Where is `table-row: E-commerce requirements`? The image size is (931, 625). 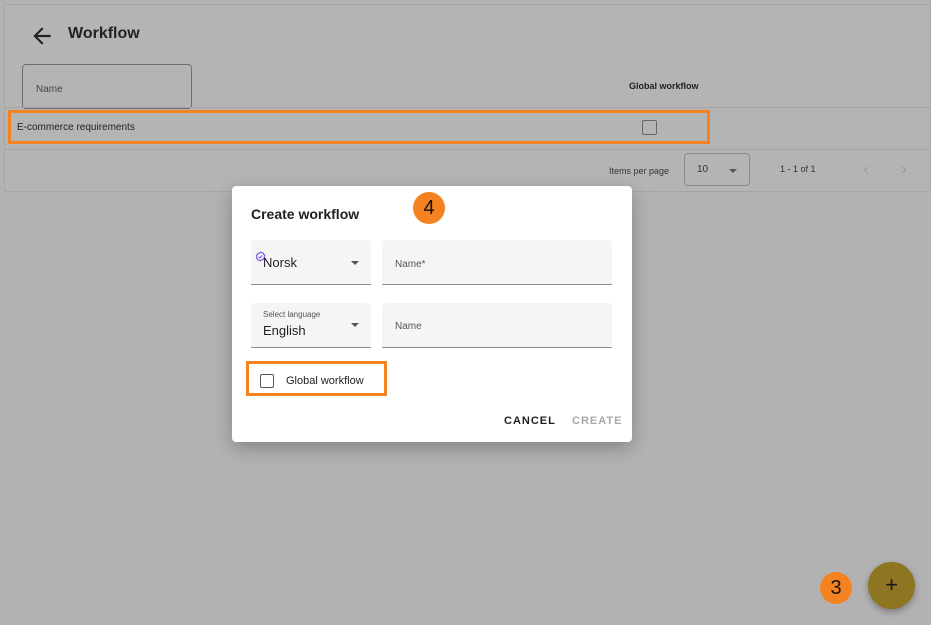
table-row: E-commerce requirements is located at coordinates (359, 127).